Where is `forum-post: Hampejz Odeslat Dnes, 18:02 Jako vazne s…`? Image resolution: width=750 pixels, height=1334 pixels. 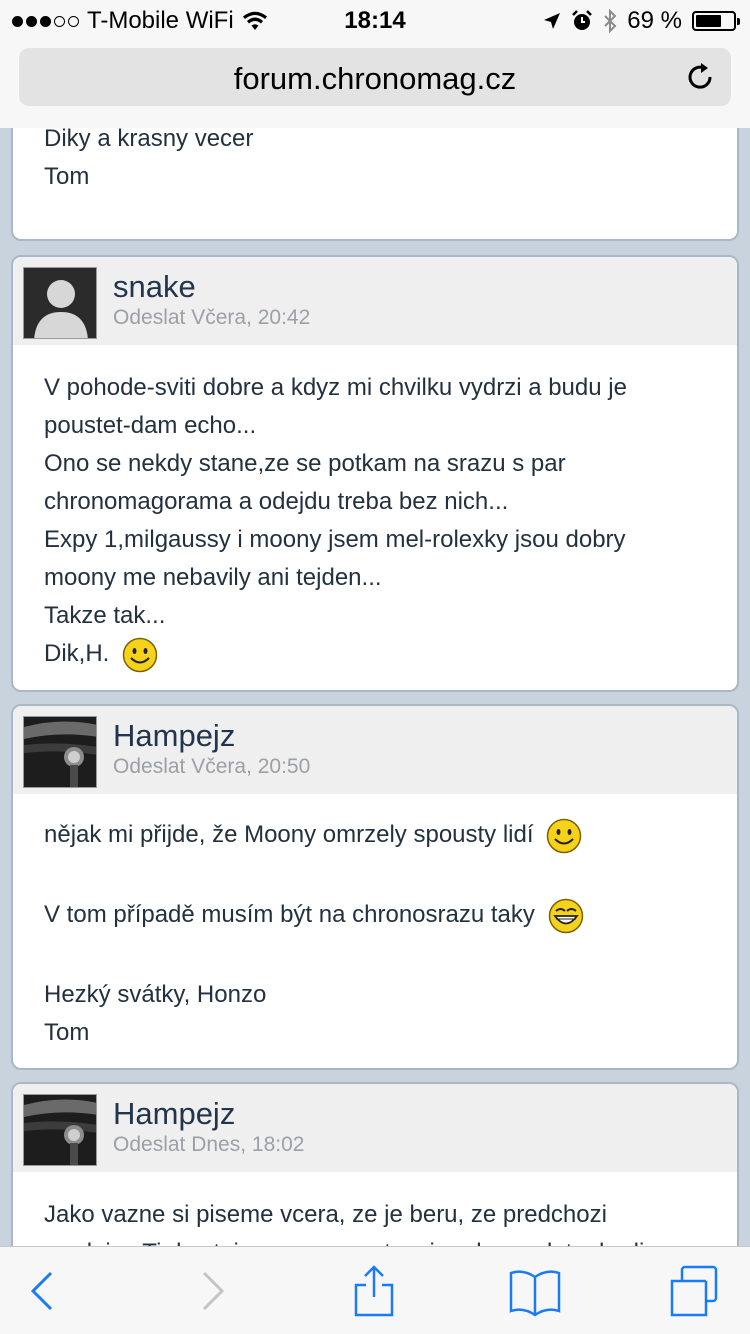 forum-post: Hampejz Odeslat Dnes, 18:02 Jako vazne s… is located at coordinates (375, 1164).